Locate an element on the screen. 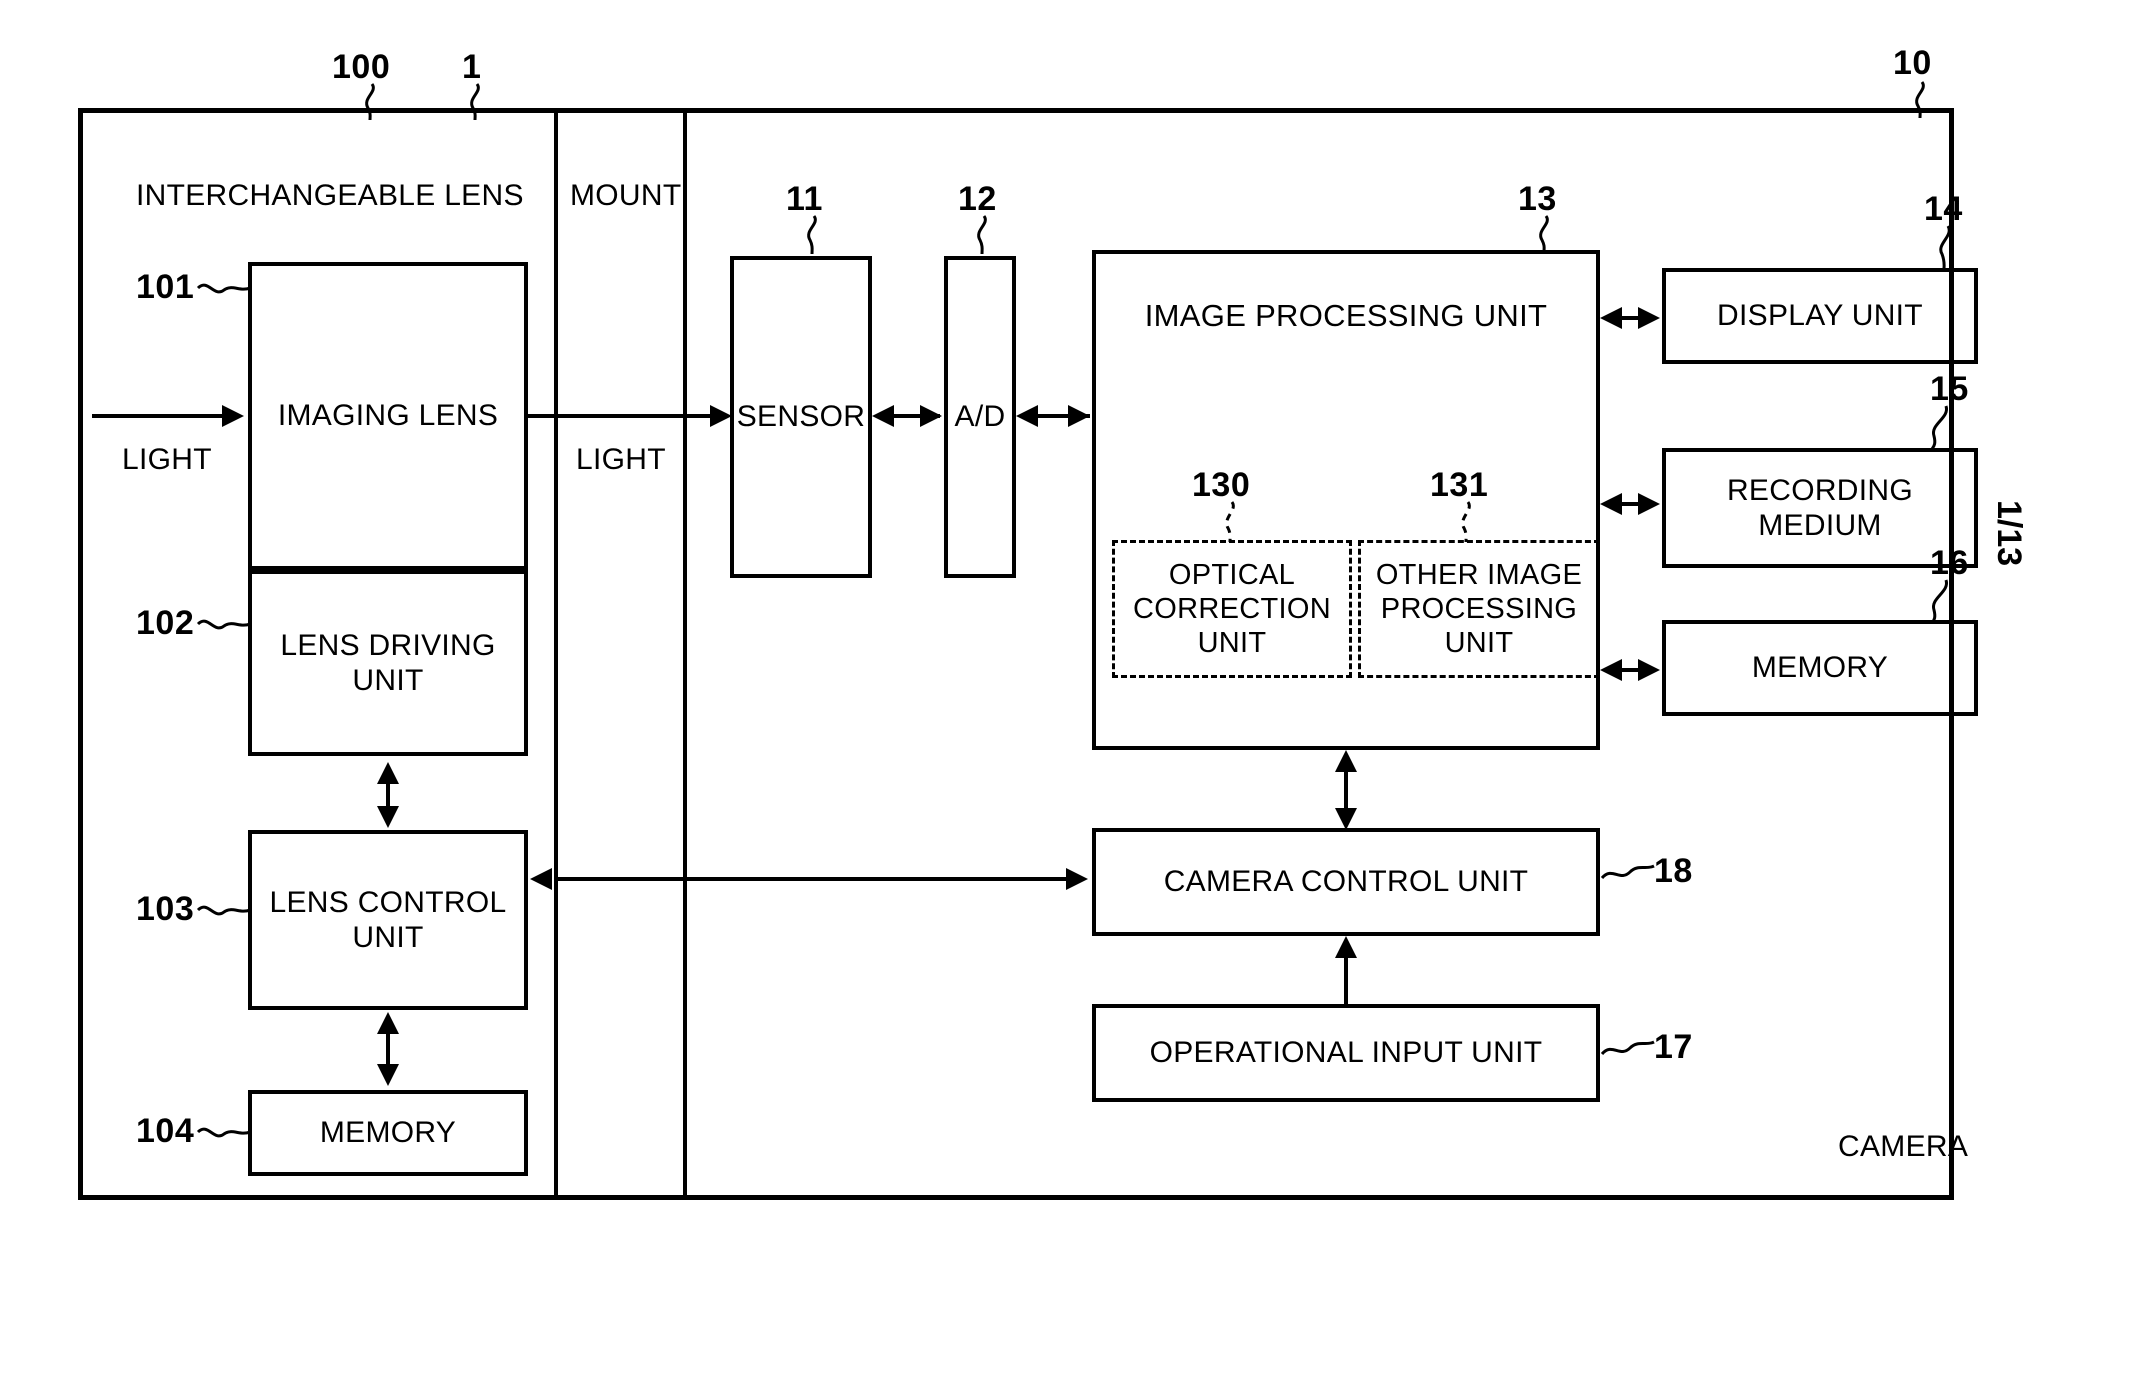 The height and width of the screenshot is (1388, 2153). arrow-imageproc-memory-head-right is located at coordinates (1649, 670).